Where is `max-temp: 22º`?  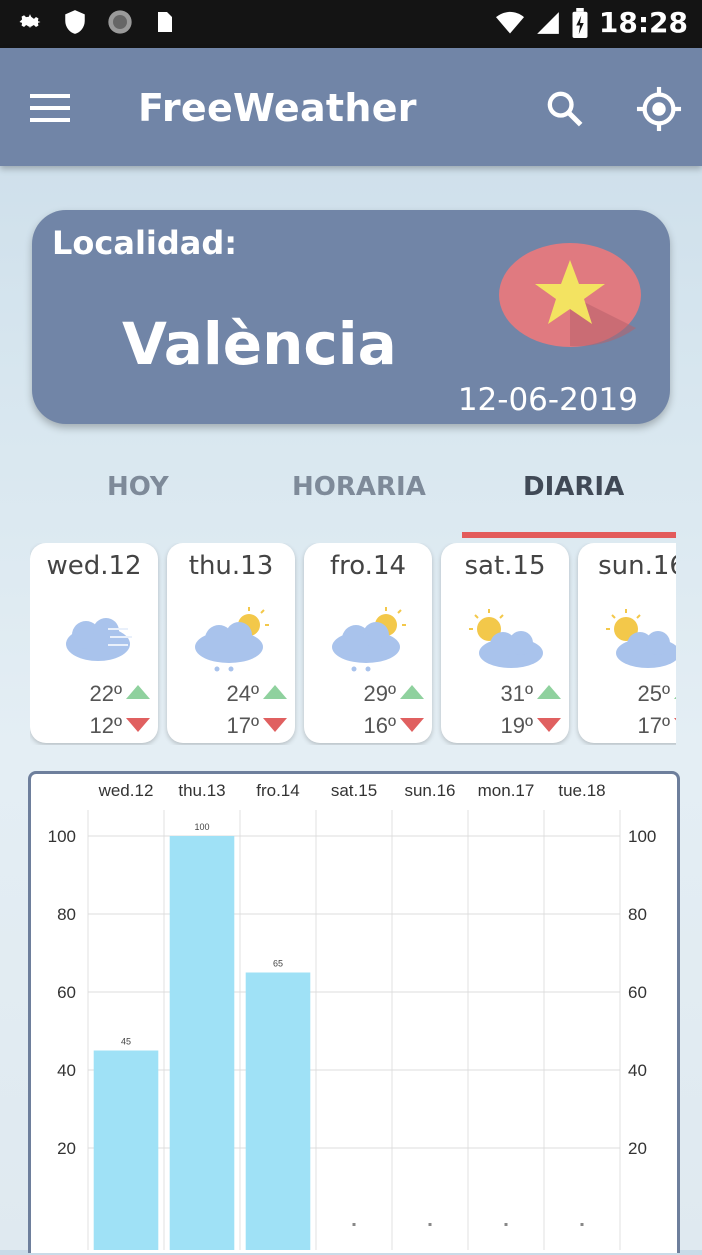
max-temp: 22º is located at coordinates (105, 693).